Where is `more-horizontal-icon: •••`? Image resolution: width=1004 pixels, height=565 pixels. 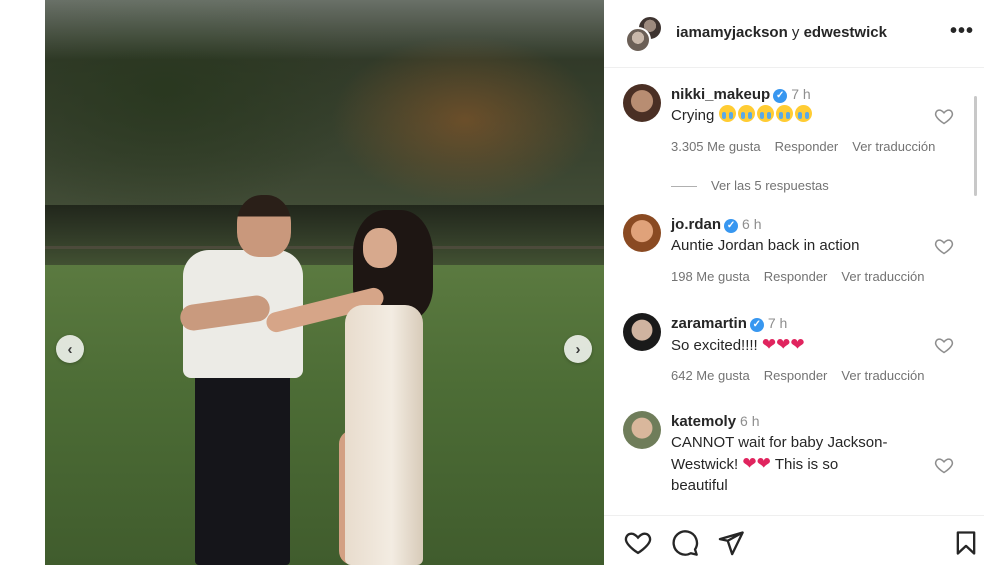 more-horizontal-icon: ••• is located at coordinates (962, 31).